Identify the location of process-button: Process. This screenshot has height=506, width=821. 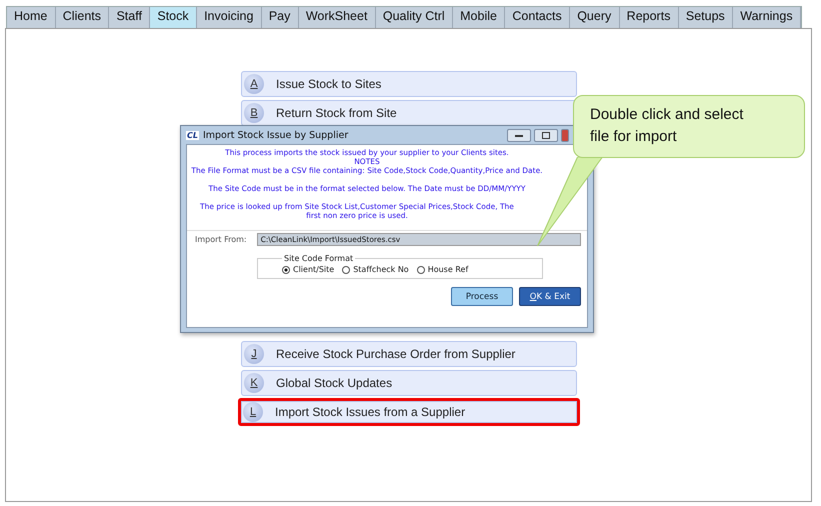
(482, 296).